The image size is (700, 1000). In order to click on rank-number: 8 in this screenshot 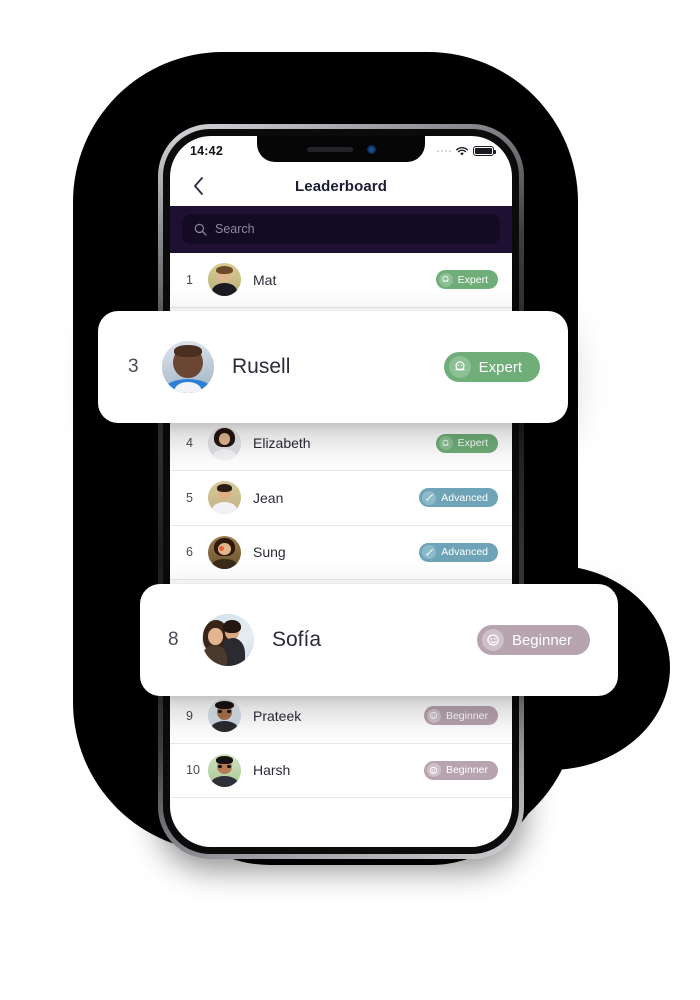, I will do `click(173, 639)`.